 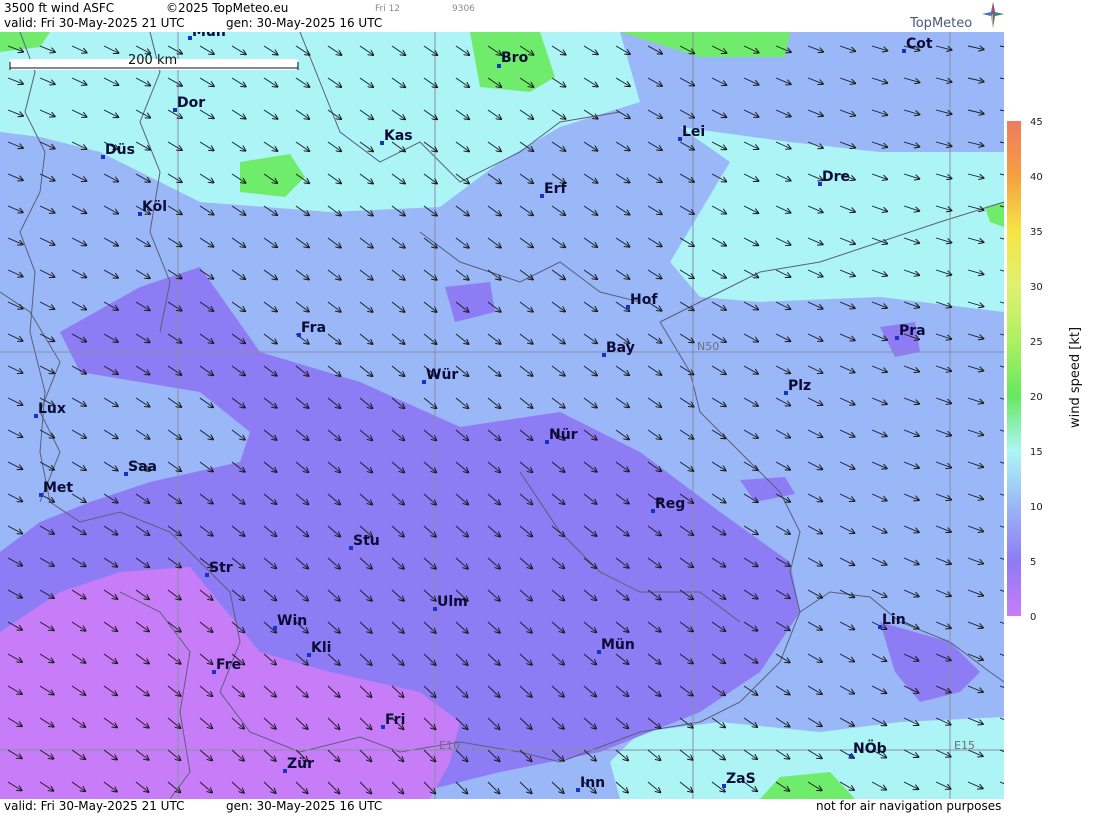 I want to click on svg-text: Düs, so click(x=120, y=150).